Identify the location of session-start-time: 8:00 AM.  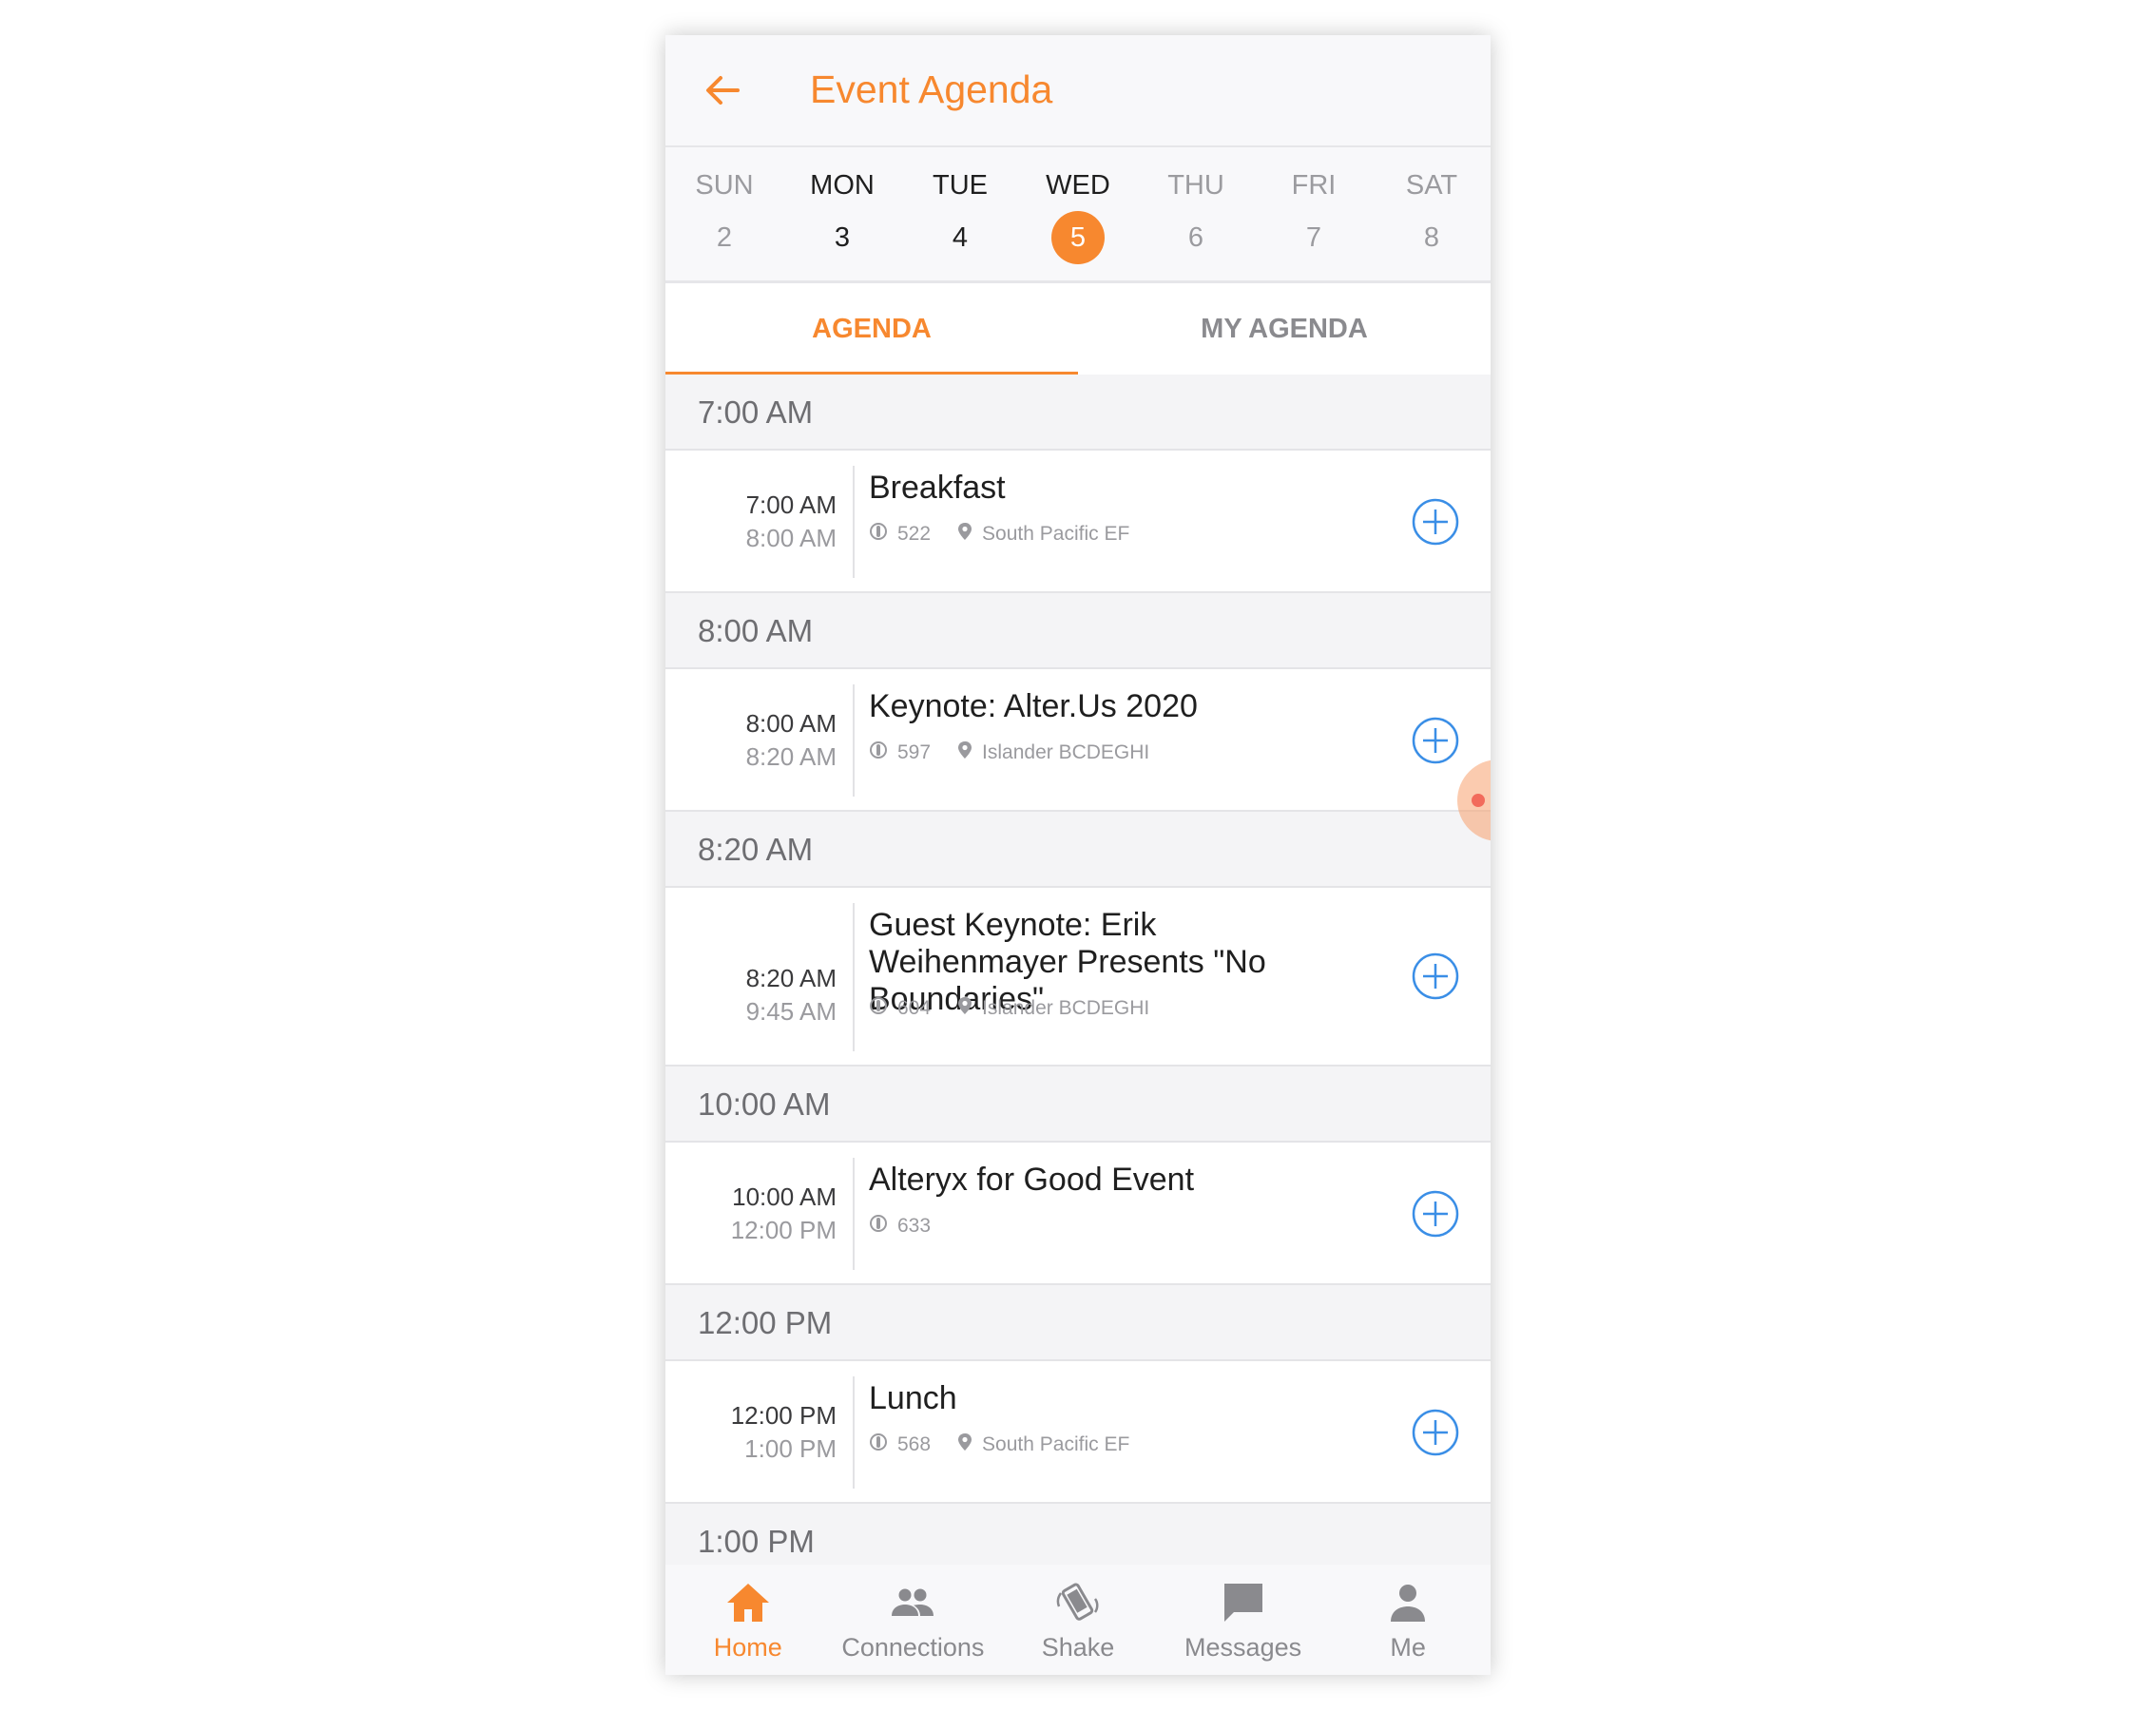
(791, 723).